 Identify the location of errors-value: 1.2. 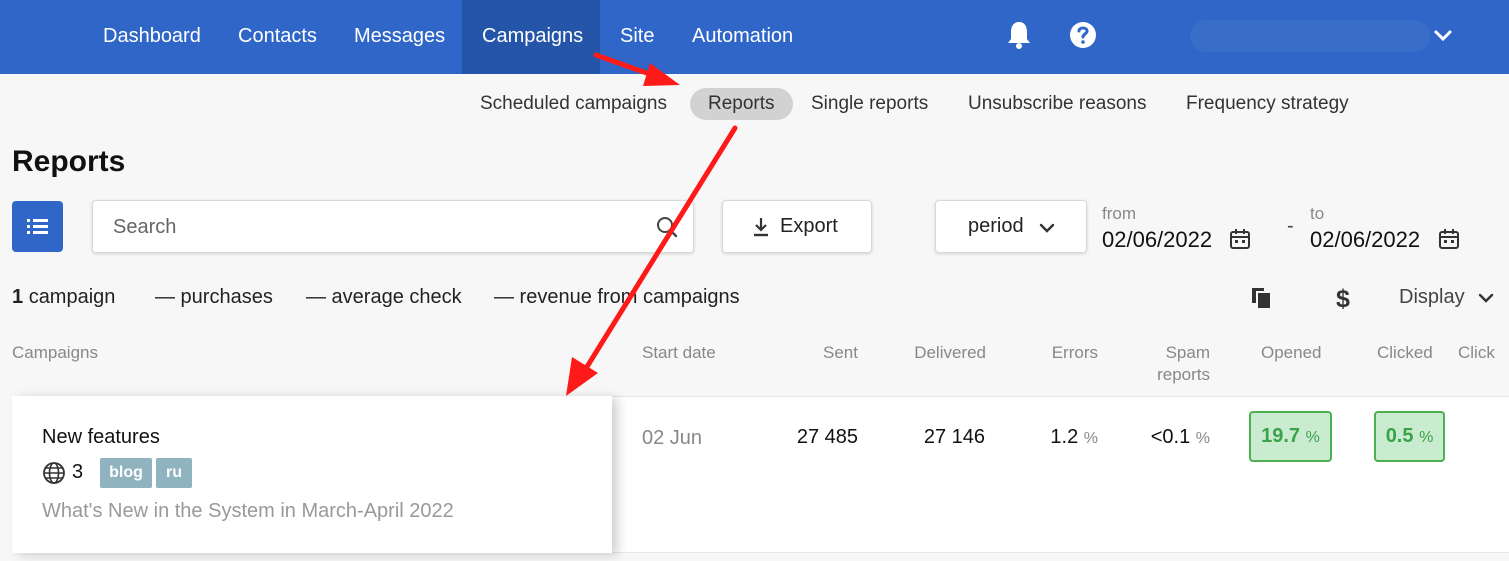
(1064, 437).